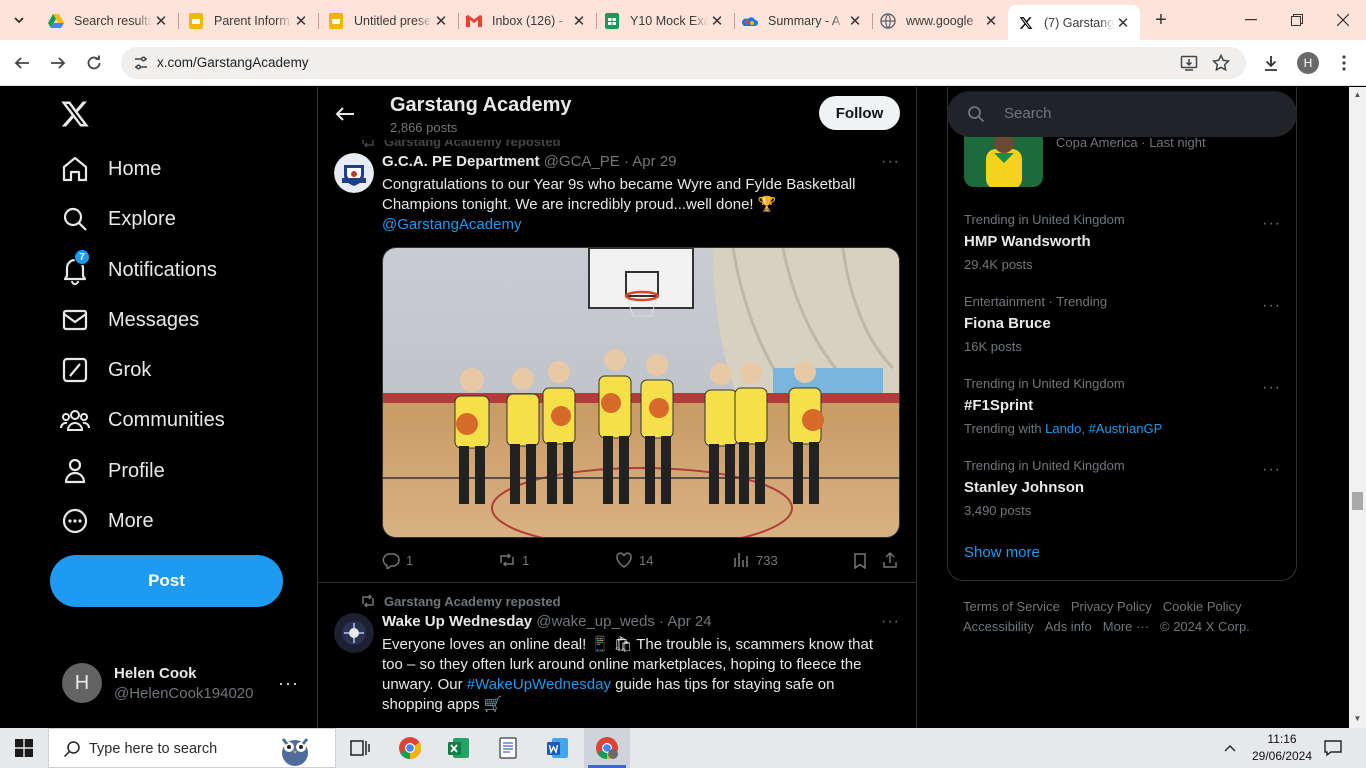 The height and width of the screenshot is (768, 1366). What do you see at coordinates (1357, 719) in the screenshot?
I see `scroll-down-icon: ▼` at bounding box center [1357, 719].